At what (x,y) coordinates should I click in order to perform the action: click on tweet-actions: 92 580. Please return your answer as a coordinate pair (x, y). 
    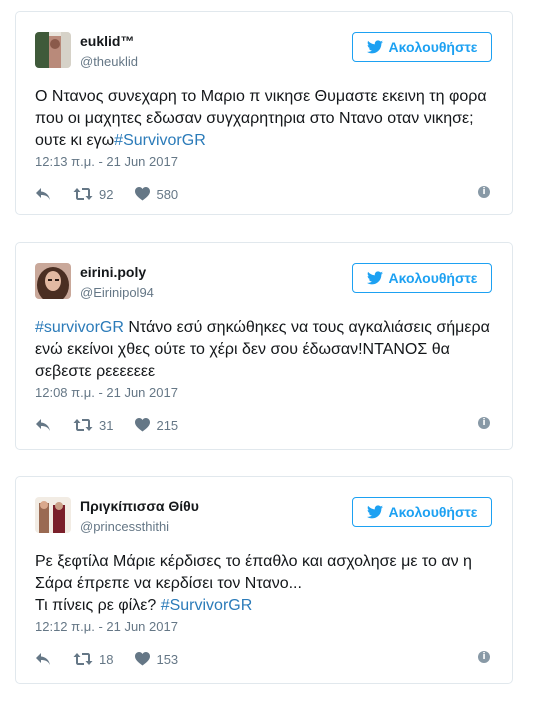
    Looking at the image, I should click on (117, 194).